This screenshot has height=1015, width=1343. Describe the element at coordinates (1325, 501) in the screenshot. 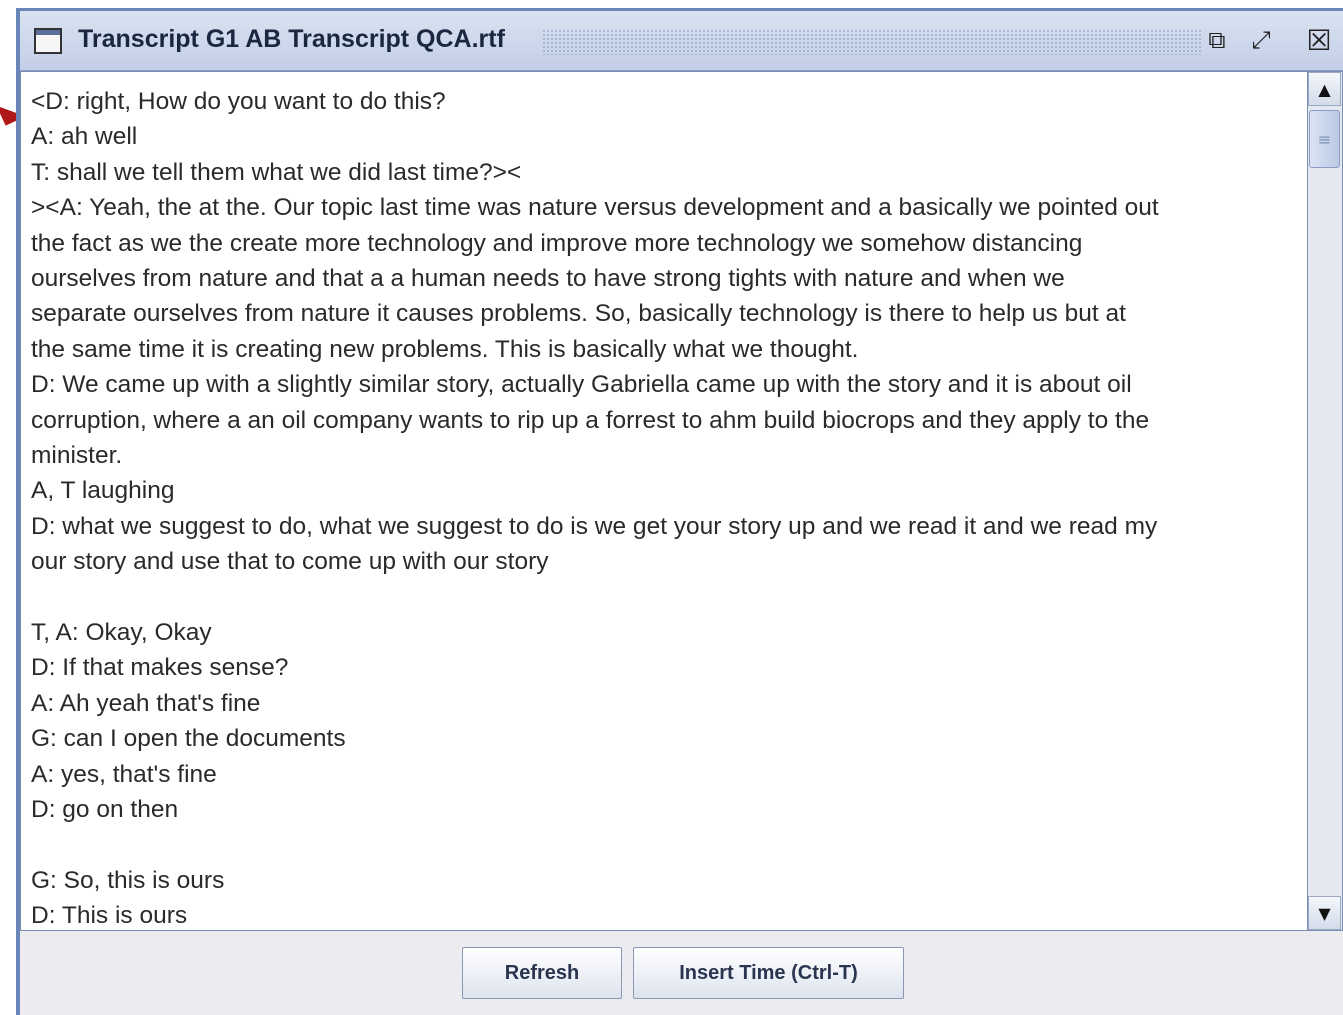

I see `vertical-scrollbar: ▲ ≡ ▼` at that location.